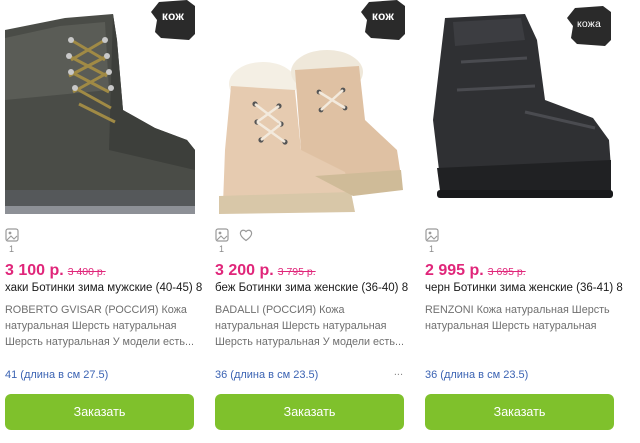  I want to click on badge-label: кожа, so click(589, 24).